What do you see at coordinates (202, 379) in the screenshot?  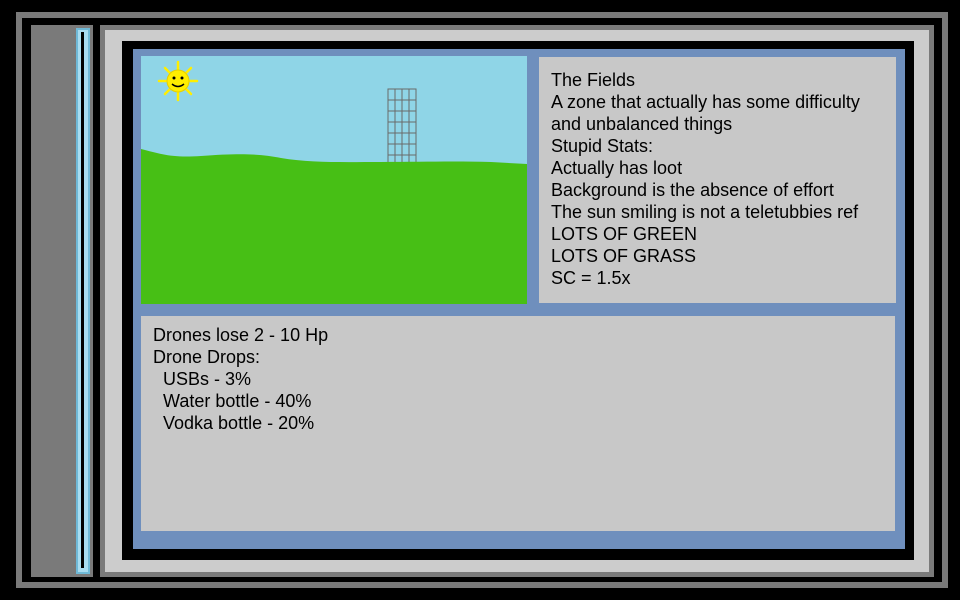 I see `drop-item: USBs - 3%` at bounding box center [202, 379].